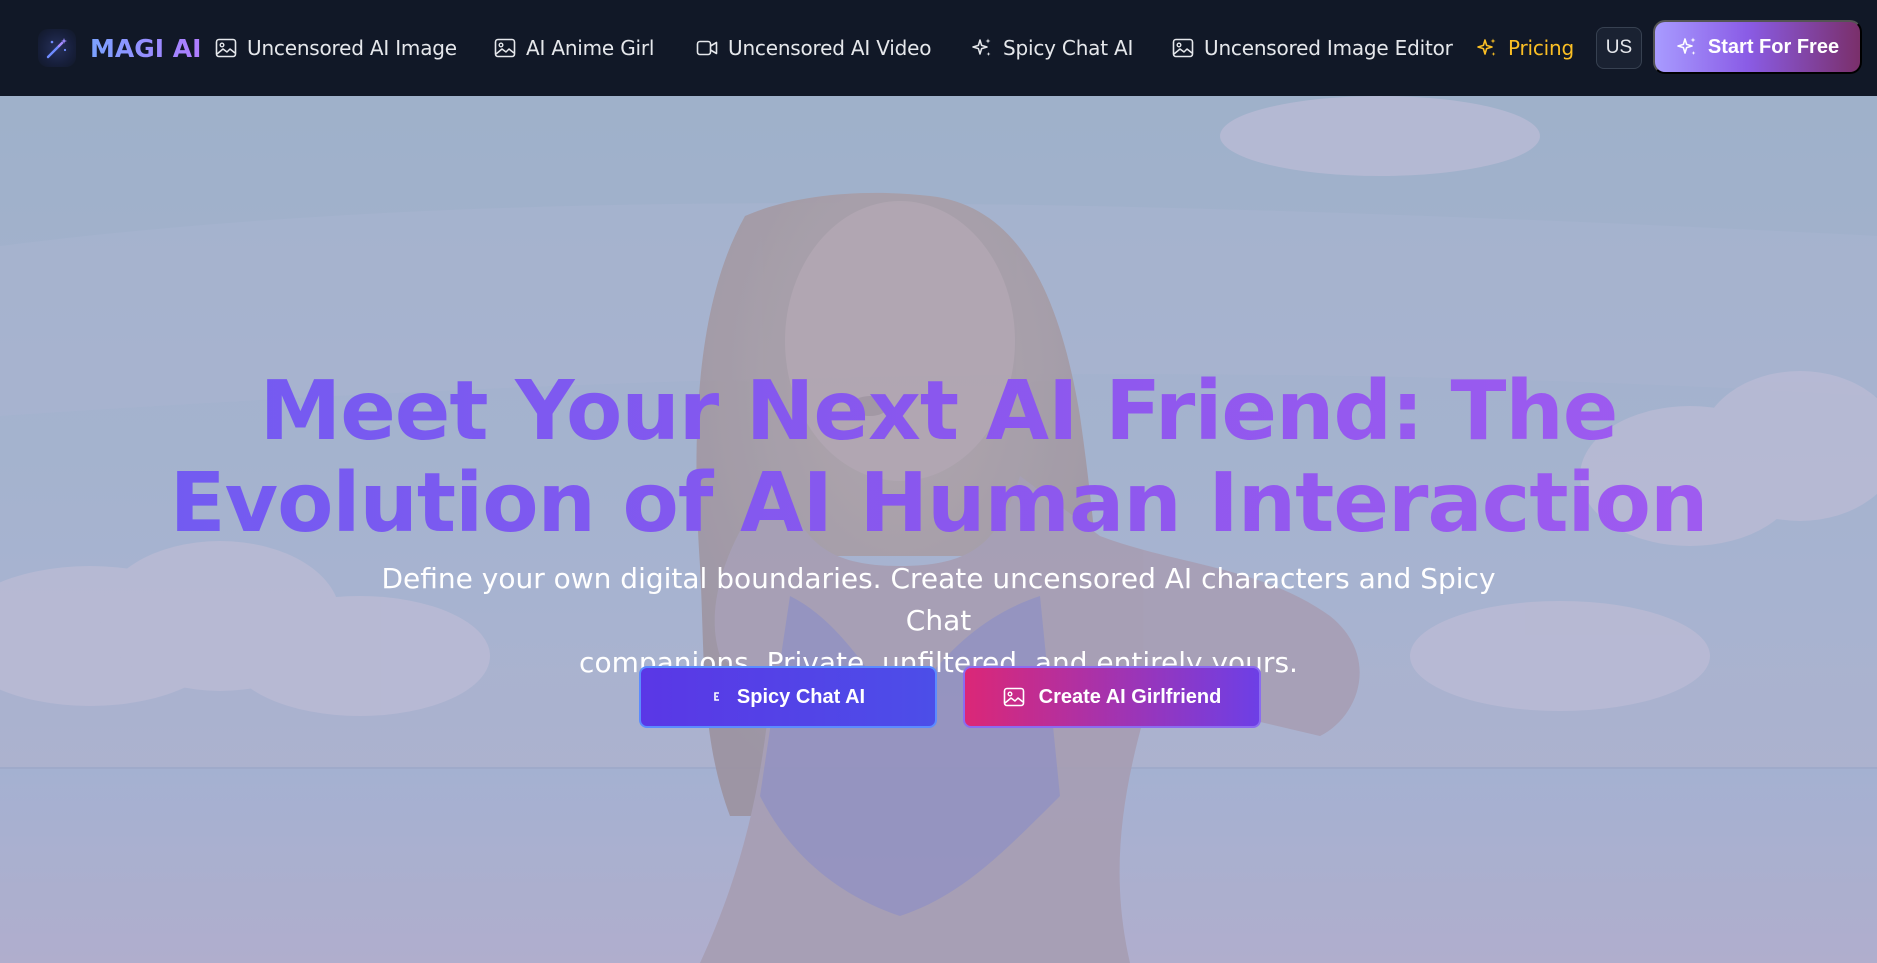 This screenshot has height=963, width=1877. I want to click on create-ai-girlfriend-button: Create AI Girlfriend, so click(1112, 697).